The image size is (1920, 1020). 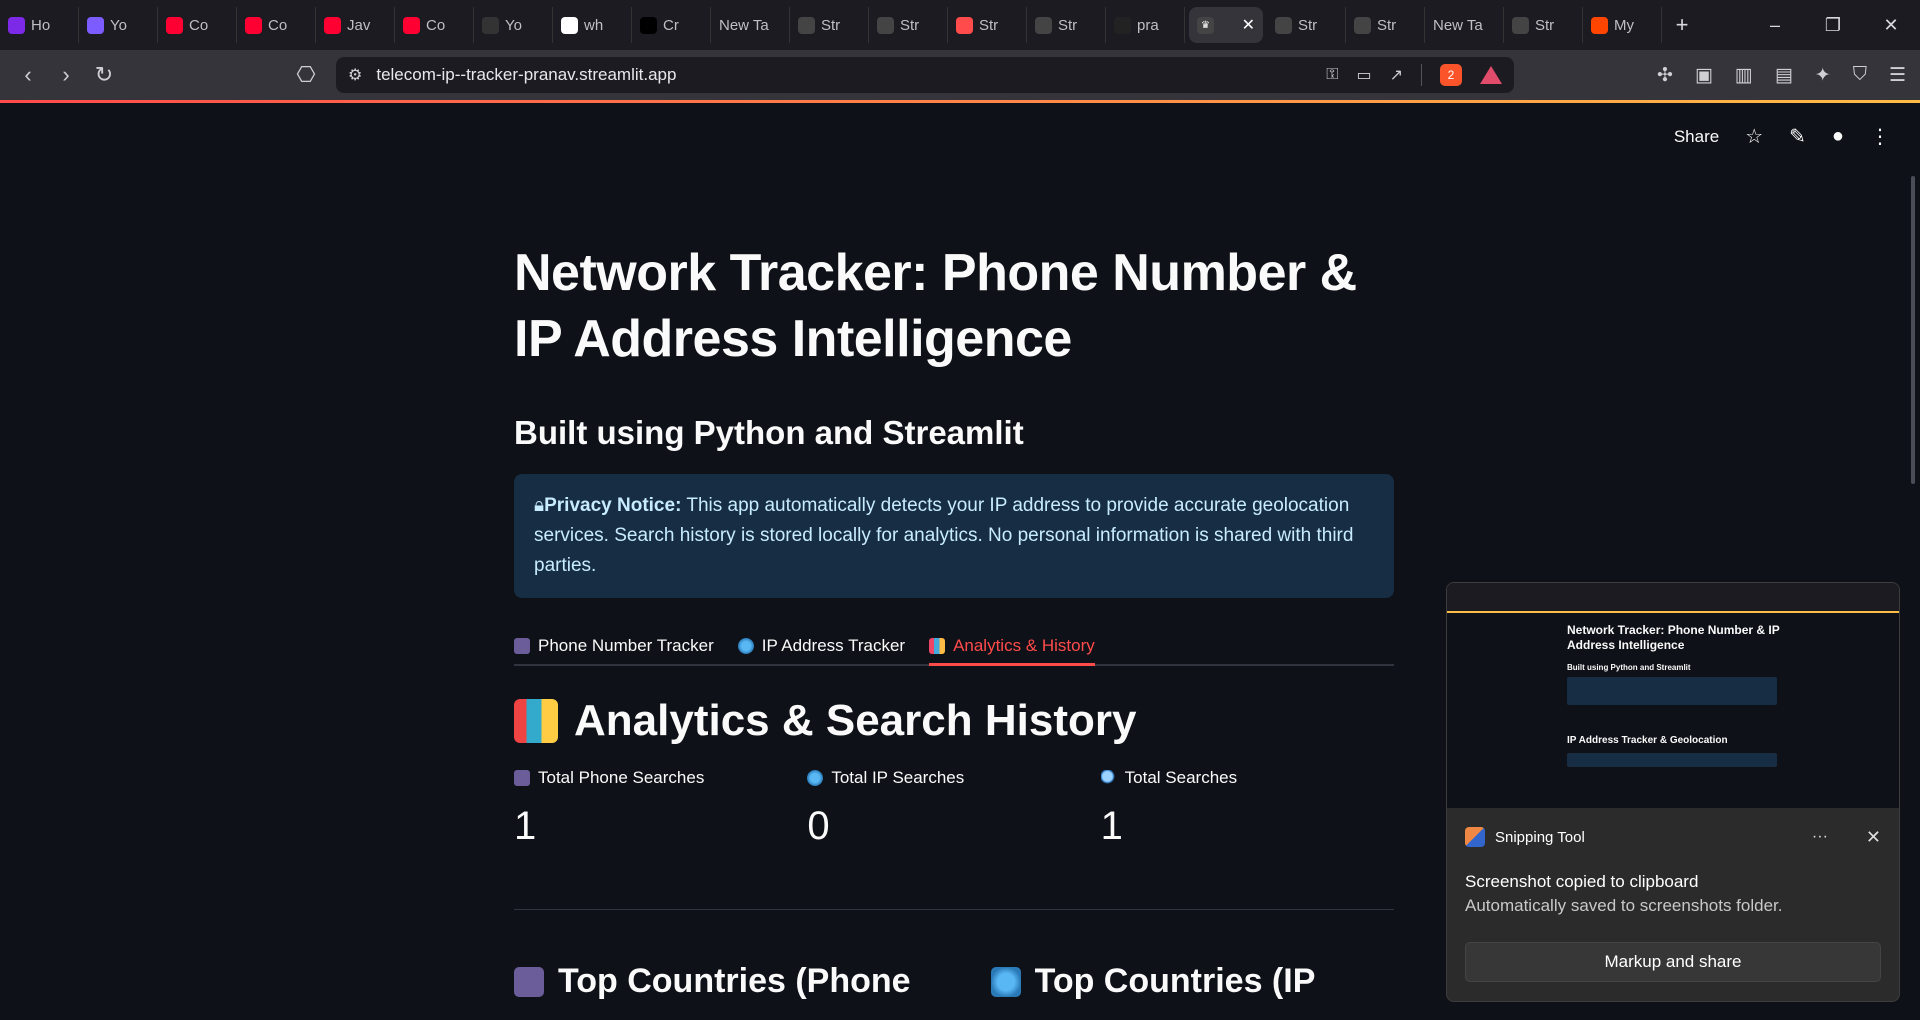 I want to click on menu-icon: ☰, so click(x=1897, y=75).